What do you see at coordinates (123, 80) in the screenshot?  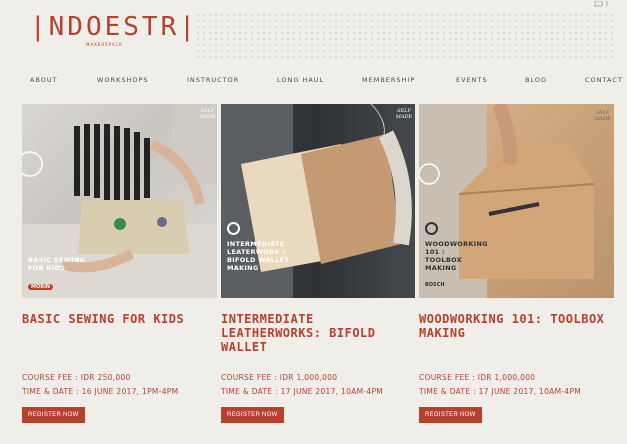 I see `nav-workshops: WORKSHOPS` at bounding box center [123, 80].